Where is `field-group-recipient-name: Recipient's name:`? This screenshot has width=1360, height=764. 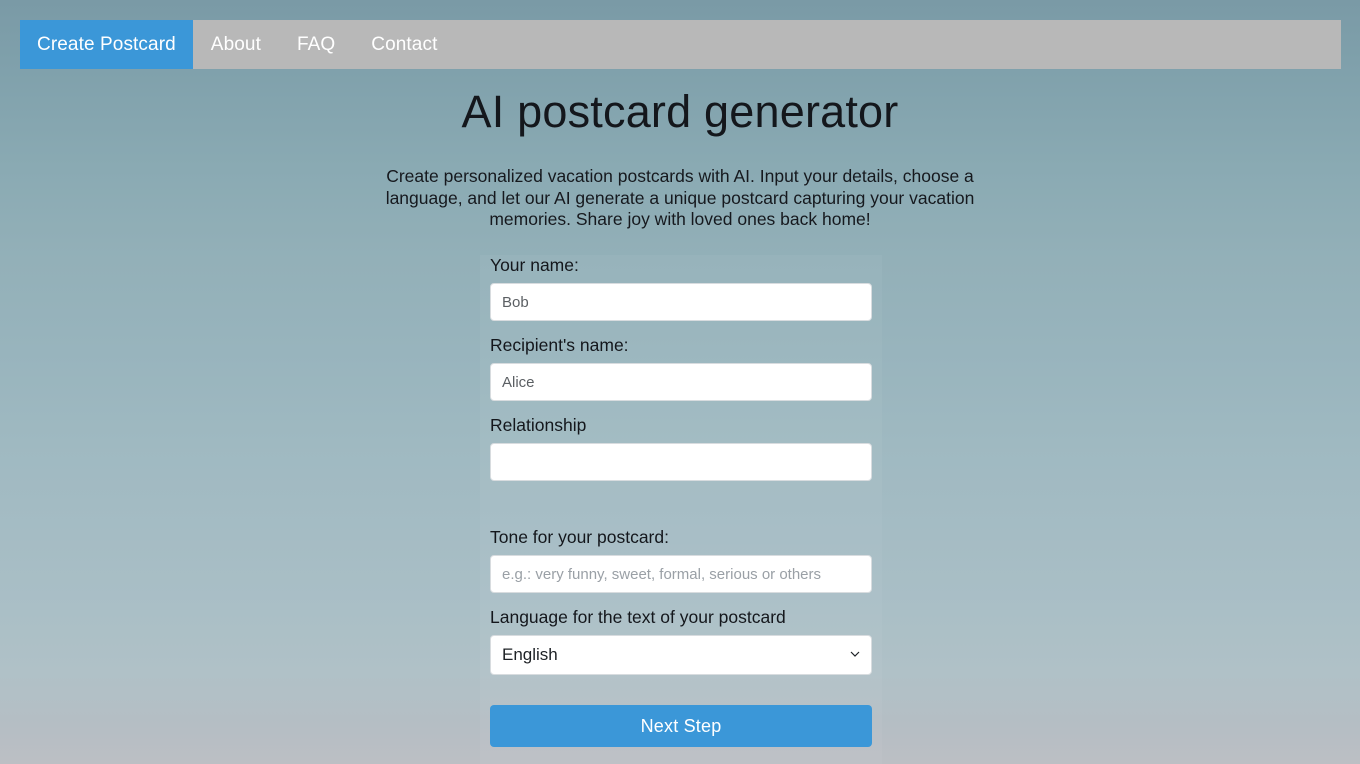 field-group-recipient-name: Recipient's name: is located at coordinates (681, 368).